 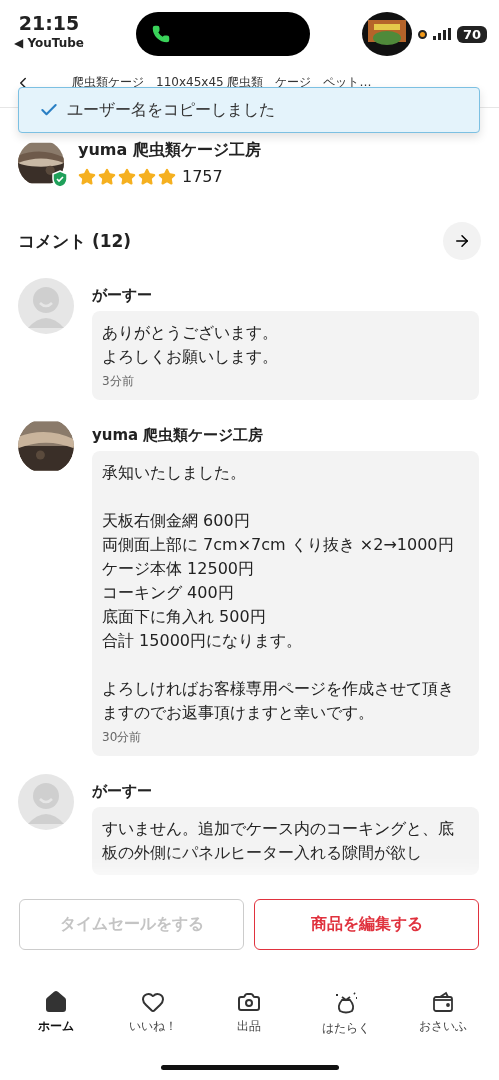 What do you see at coordinates (171, 110) in the screenshot?
I see `toast-message: ユーザー名をコピーしました` at bounding box center [171, 110].